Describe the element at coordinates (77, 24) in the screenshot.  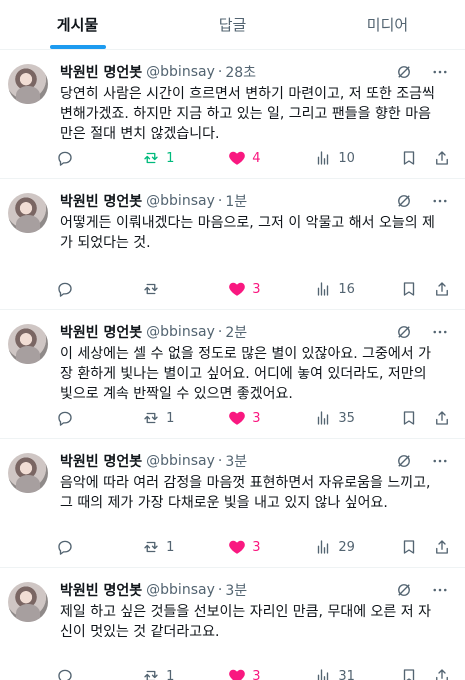
I see `tab-posts: 게시물` at that location.